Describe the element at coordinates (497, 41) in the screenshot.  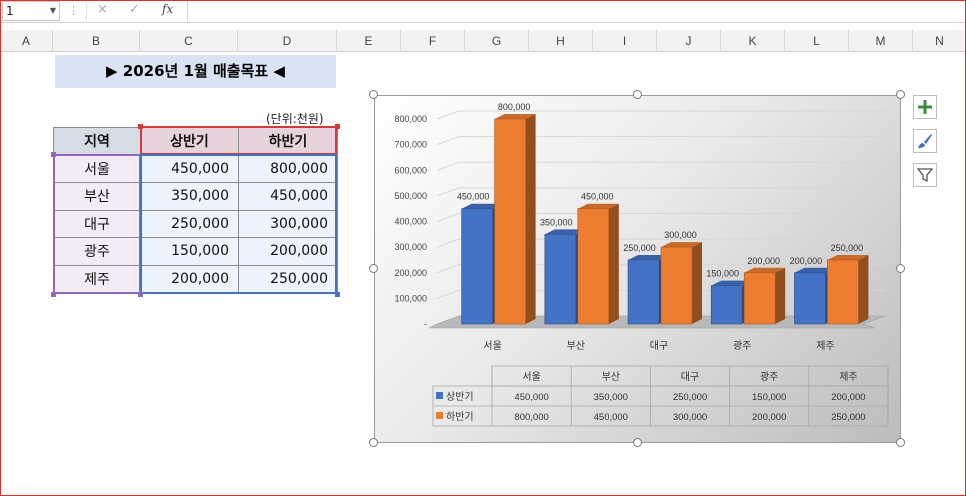
I see `column-header-g: G` at that location.